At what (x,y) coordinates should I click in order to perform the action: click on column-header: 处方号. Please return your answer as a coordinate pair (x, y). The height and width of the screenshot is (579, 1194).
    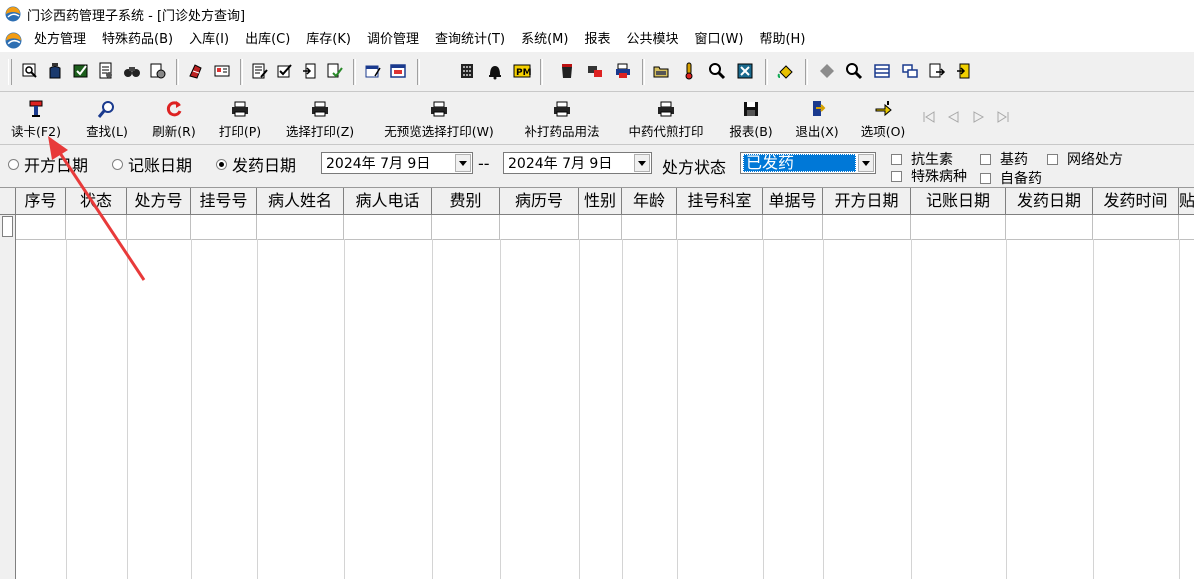
    Looking at the image, I should click on (159, 201).